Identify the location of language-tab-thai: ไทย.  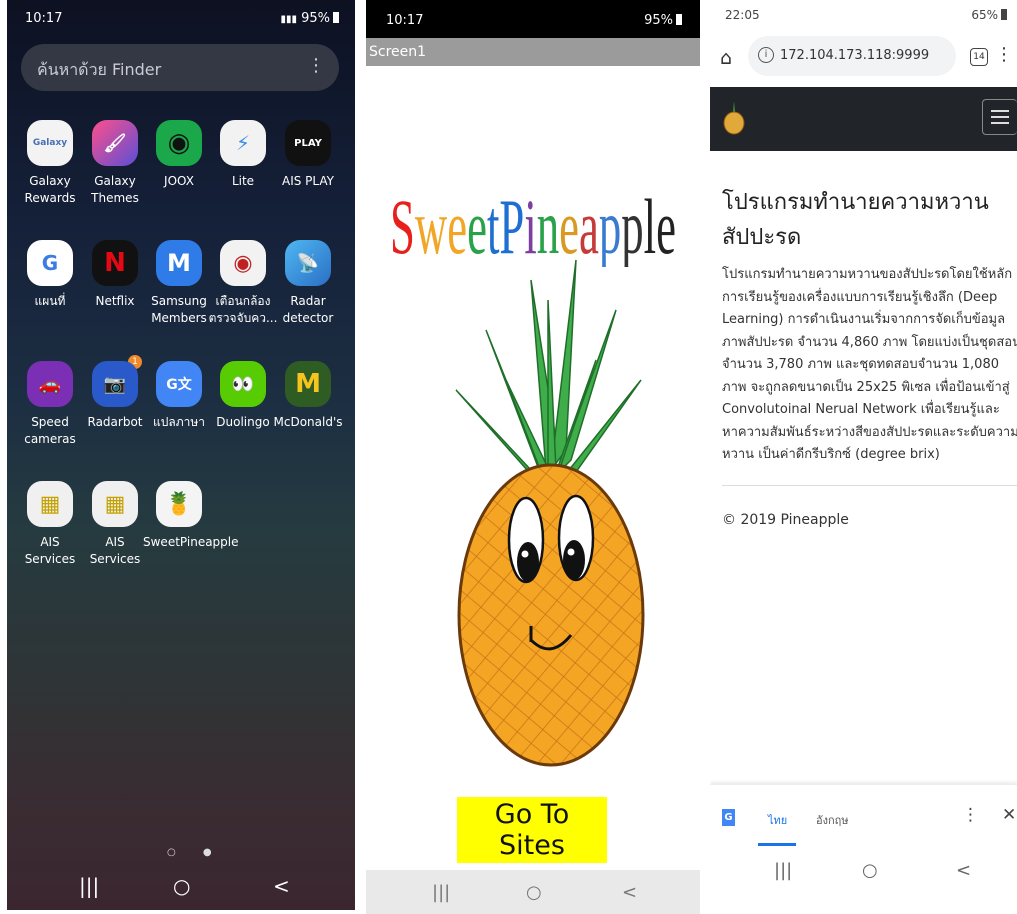
(777, 820).